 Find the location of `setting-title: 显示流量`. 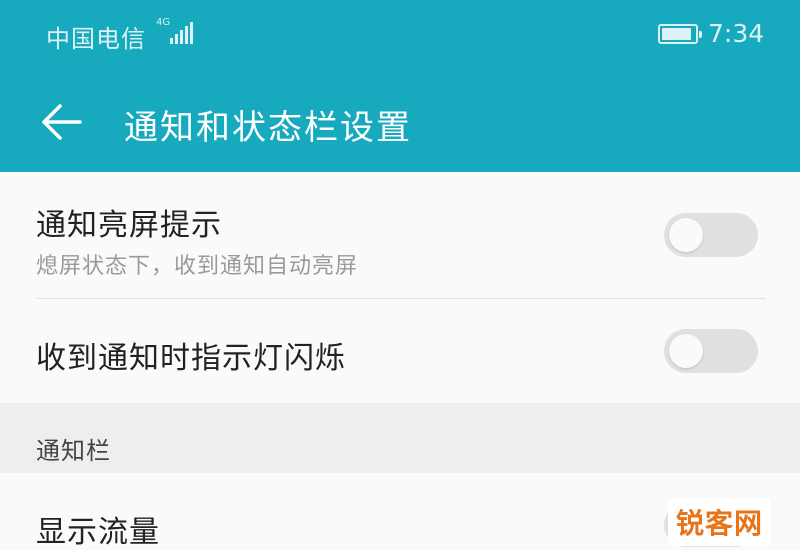

setting-title: 显示流量 is located at coordinates (98, 532).